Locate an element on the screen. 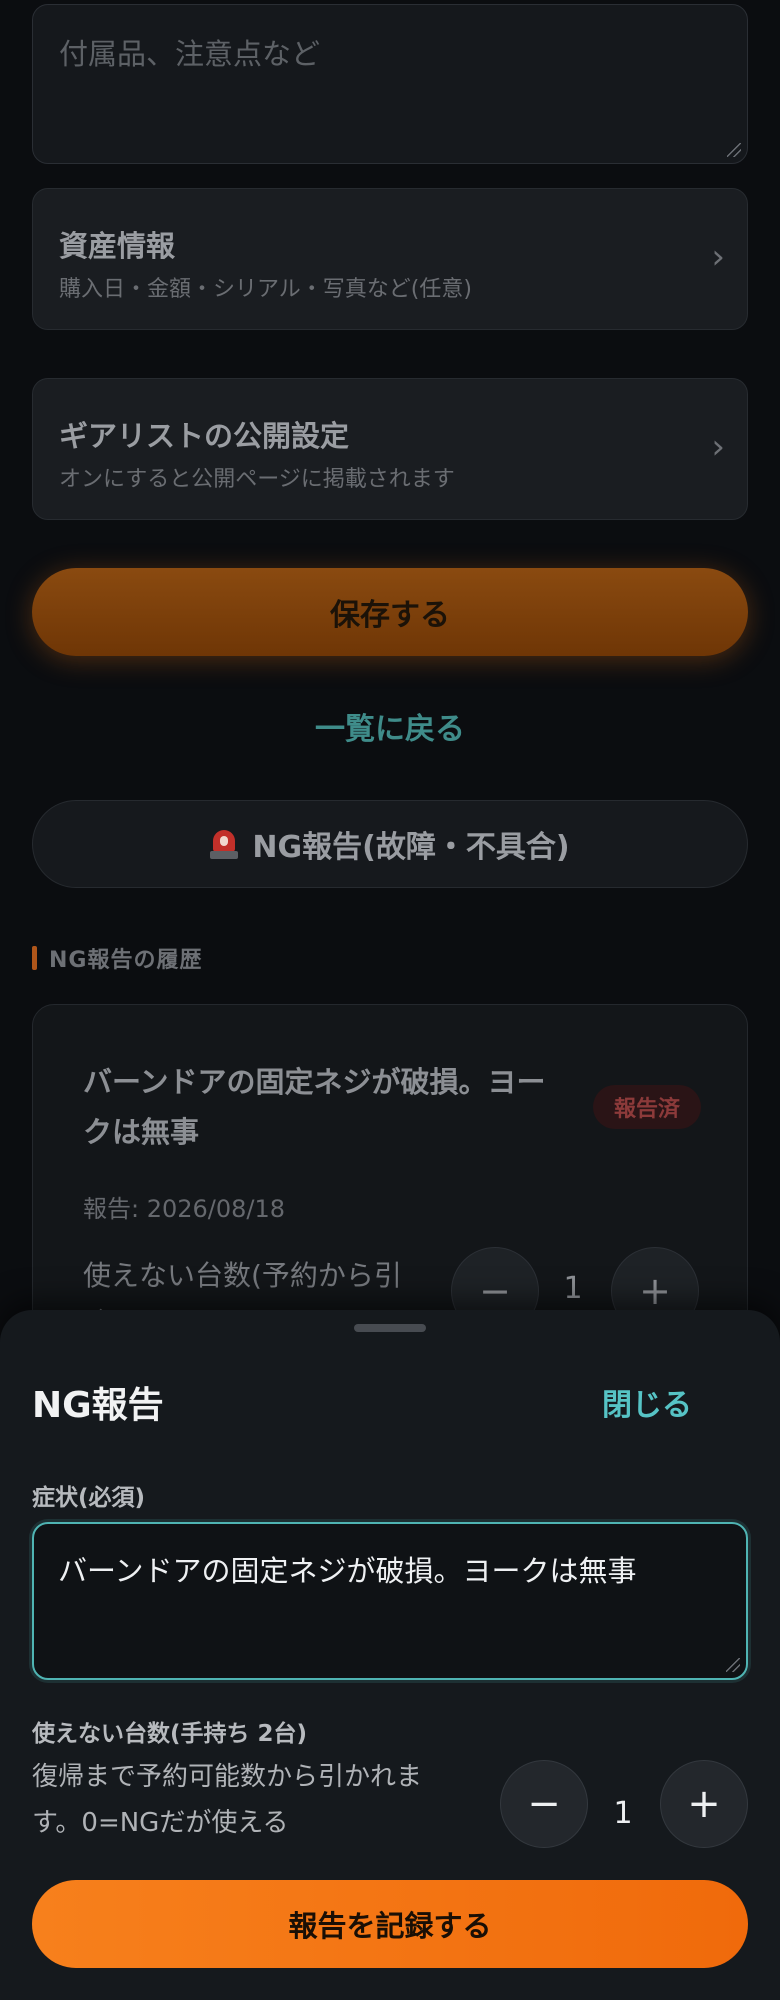 The image size is (780, 2000). sheet-grabber is located at coordinates (390, 1328).